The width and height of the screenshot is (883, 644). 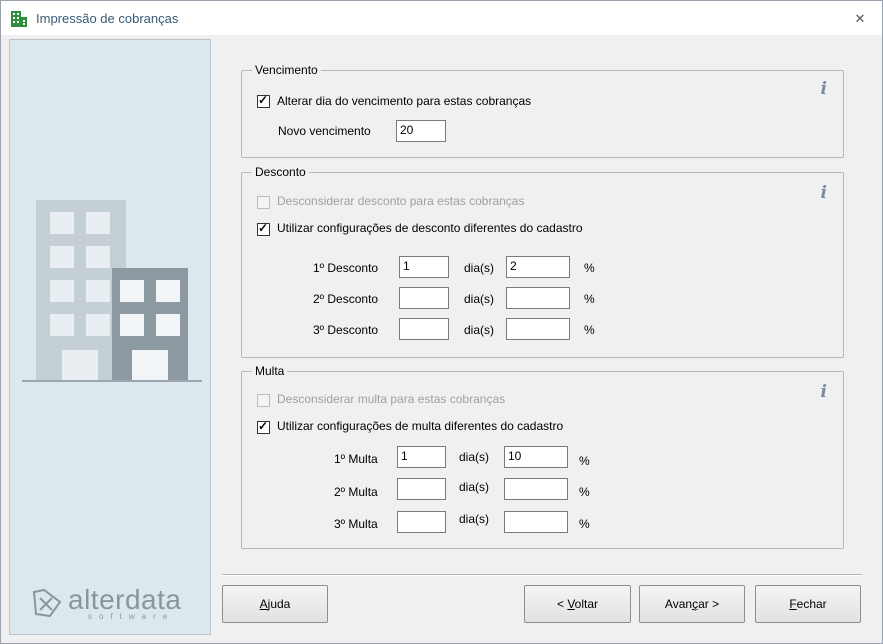 I want to click on desconto-3-dias-label: dia(s), so click(x=479, y=330).